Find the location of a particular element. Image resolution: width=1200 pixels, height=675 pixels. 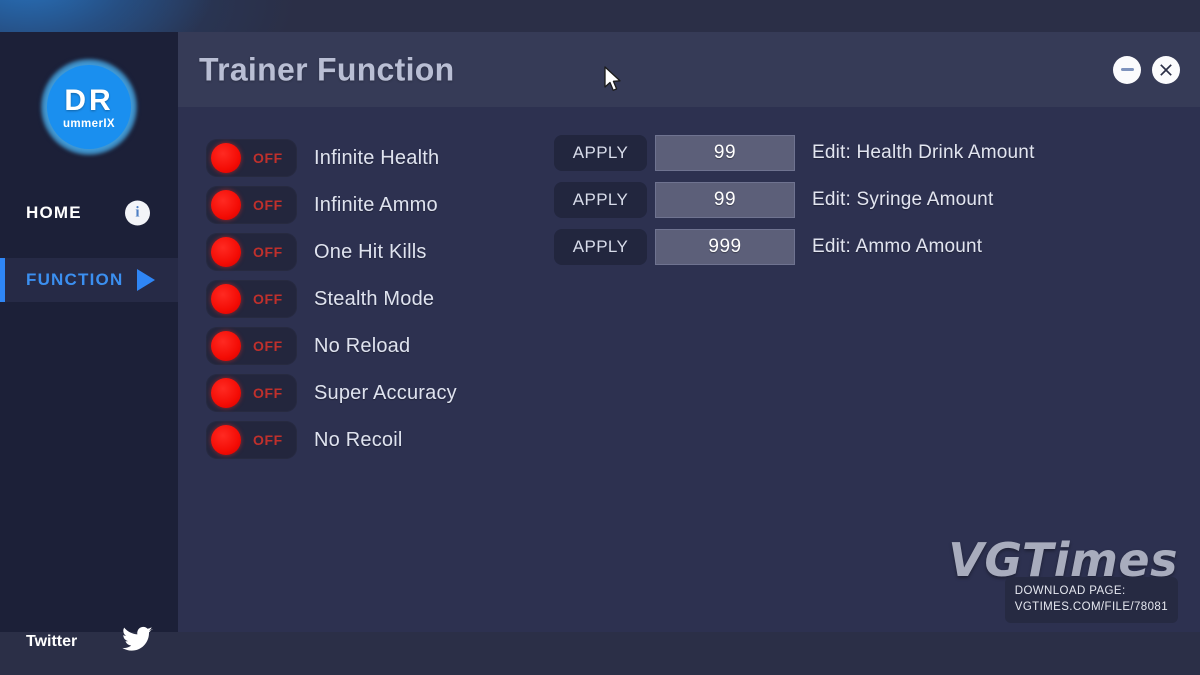

edit-row: APPLY 99 Edit: Syringe Amount is located at coordinates (773, 200).